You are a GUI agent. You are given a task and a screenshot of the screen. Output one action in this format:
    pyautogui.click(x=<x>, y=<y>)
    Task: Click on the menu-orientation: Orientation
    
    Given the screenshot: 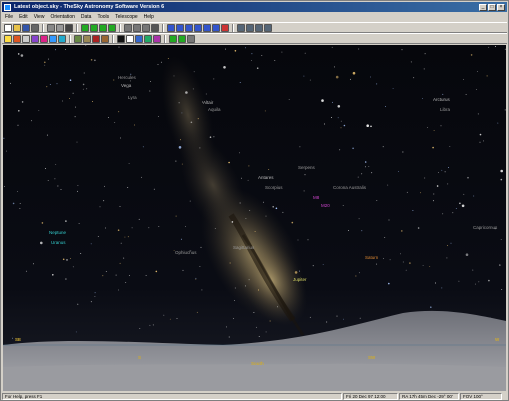 What is the action you would take?
    pyautogui.click(x=62, y=17)
    